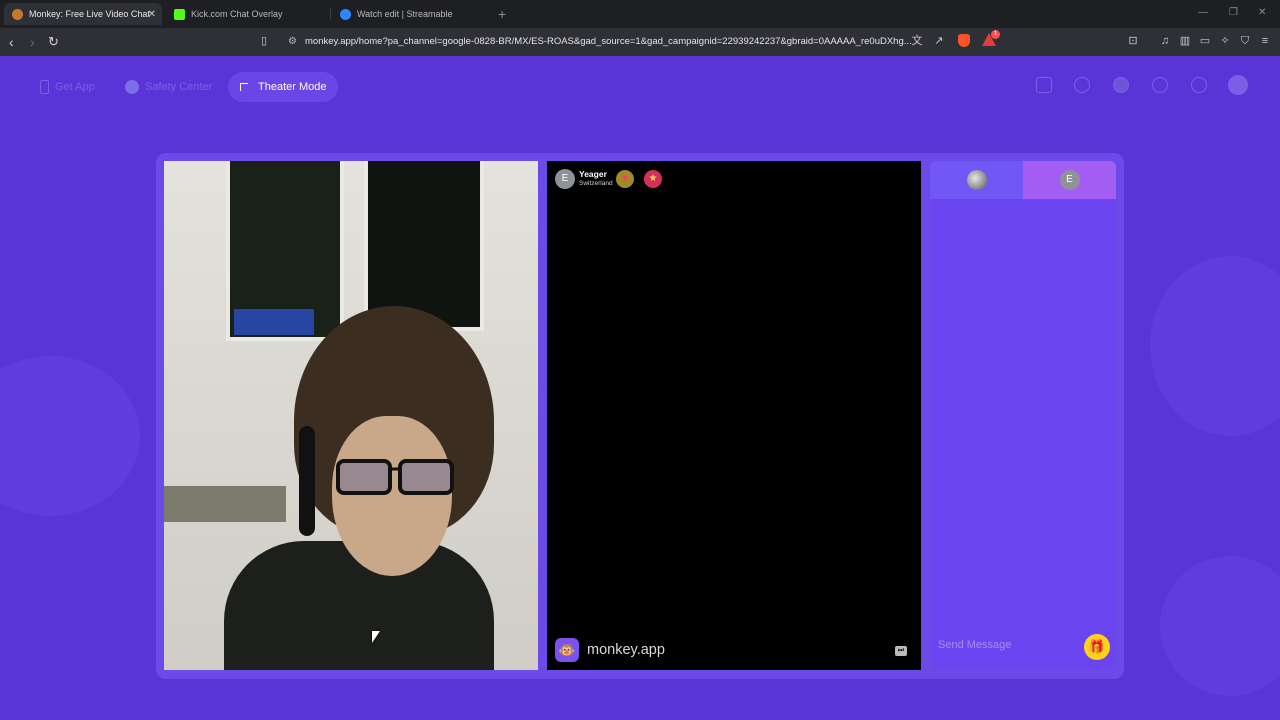 This screenshot has height=720, width=1280. I want to click on forward-icon: ›, so click(32, 42).